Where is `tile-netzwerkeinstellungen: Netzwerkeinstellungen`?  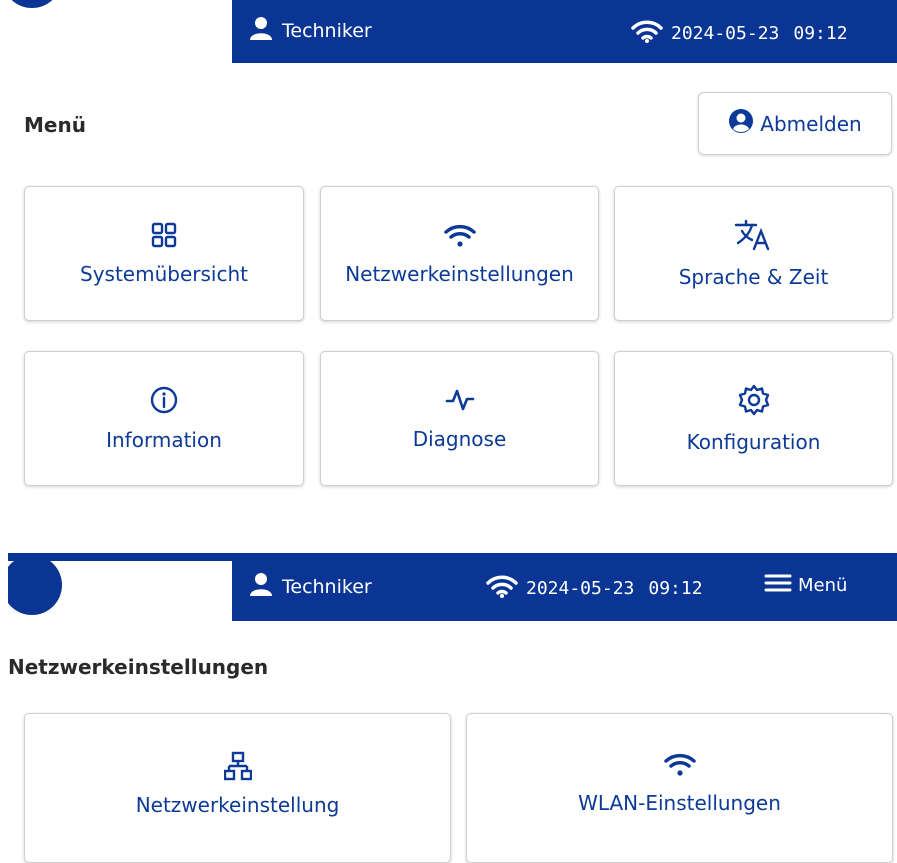
tile-netzwerkeinstellungen: Netzwerkeinstellungen is located at coordinates (459, 253).